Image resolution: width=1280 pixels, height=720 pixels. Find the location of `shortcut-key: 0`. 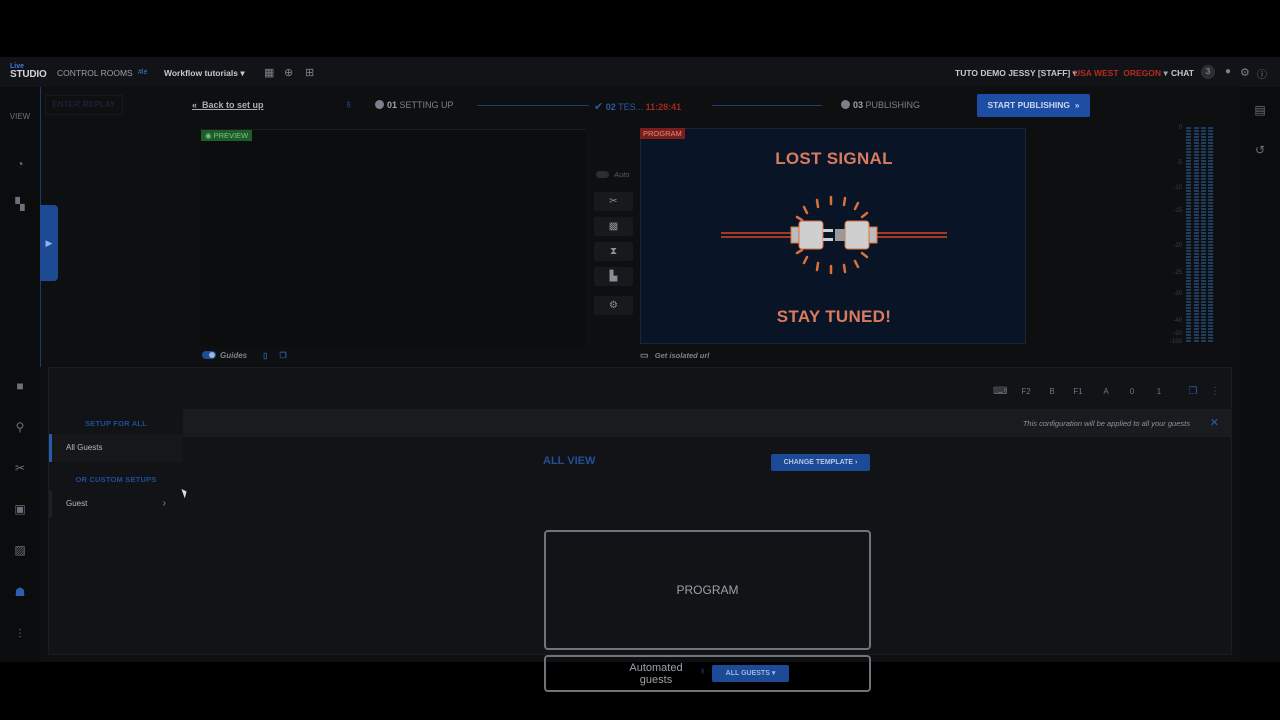

shortcut-key: 0 is located at coordinates (1132, 392).